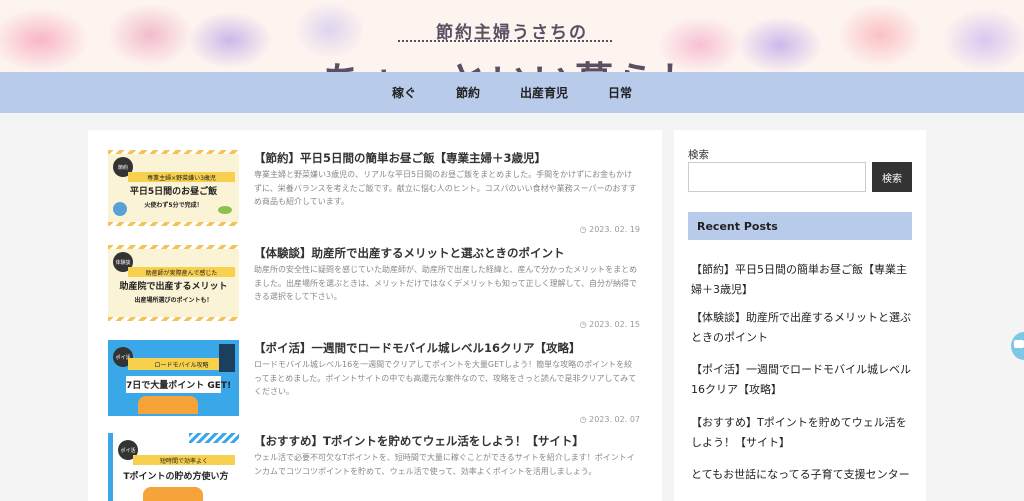 This screenshot has height=501, width=1024. I want to click on search-input, so click(777, 177).